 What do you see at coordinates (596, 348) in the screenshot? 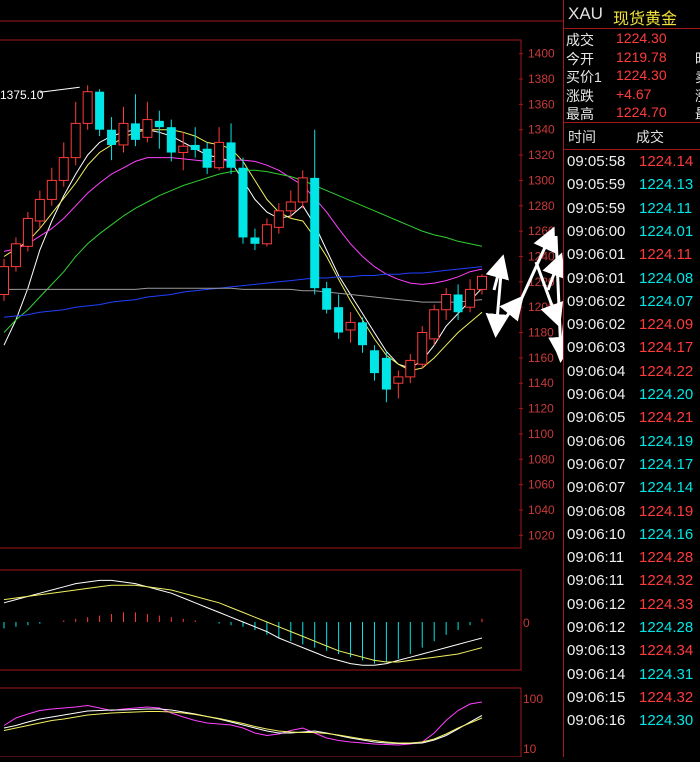
I see `tick-time: 09:06:03` at bounding box center [596, 348].